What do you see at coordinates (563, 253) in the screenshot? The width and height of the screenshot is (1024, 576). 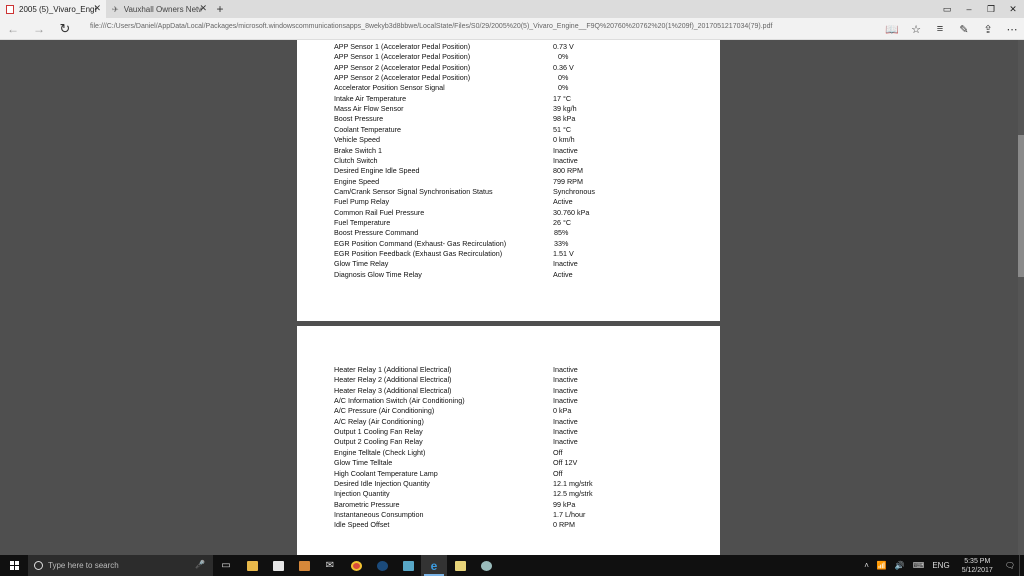 I see `parameter-value: 1.51 V` at bounding box center [563, 253].